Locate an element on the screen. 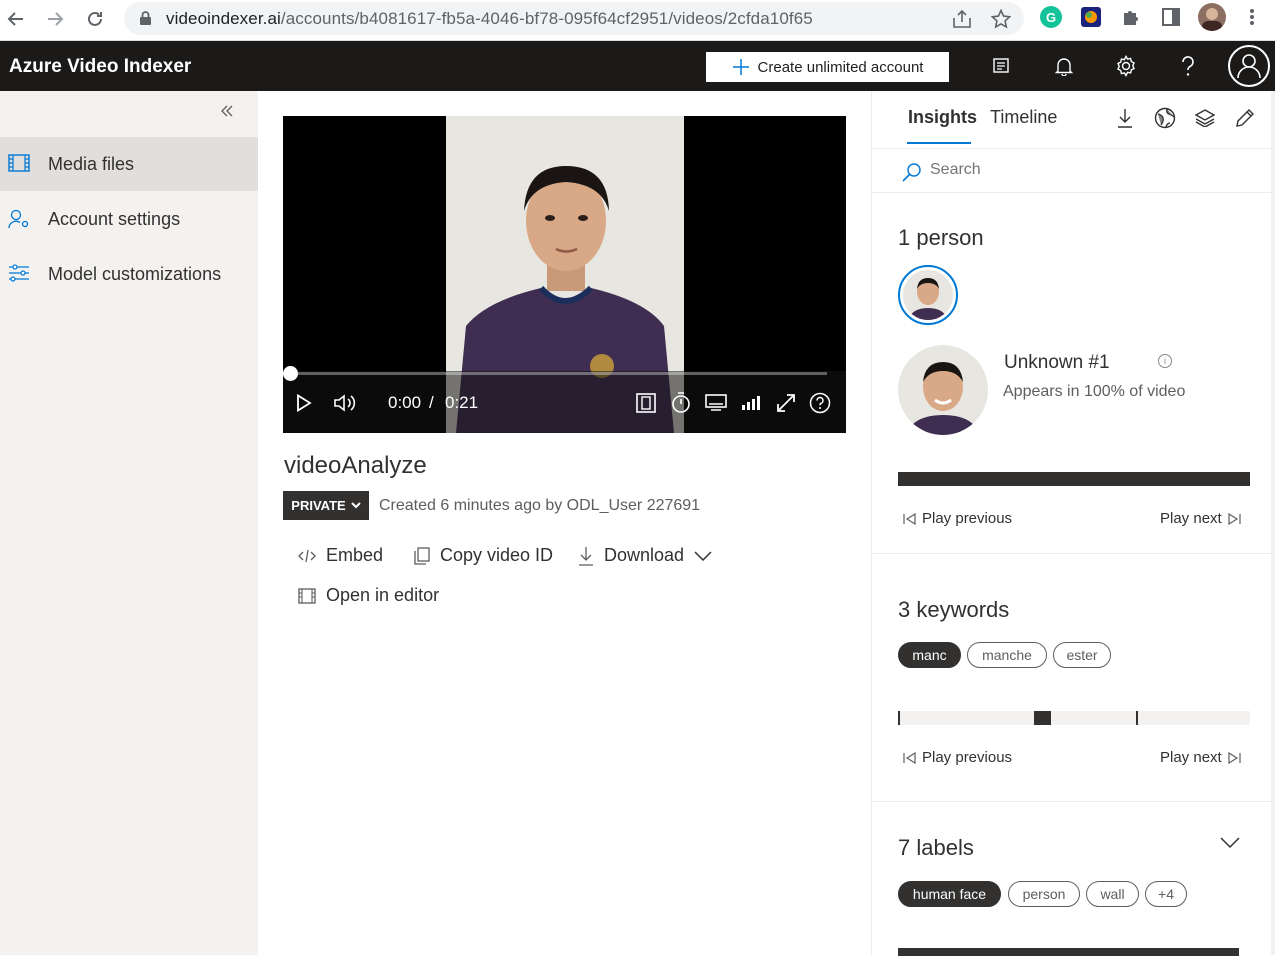 The image size is (1275, 956). playback-speed-icon is located at coordinates (681, 403).